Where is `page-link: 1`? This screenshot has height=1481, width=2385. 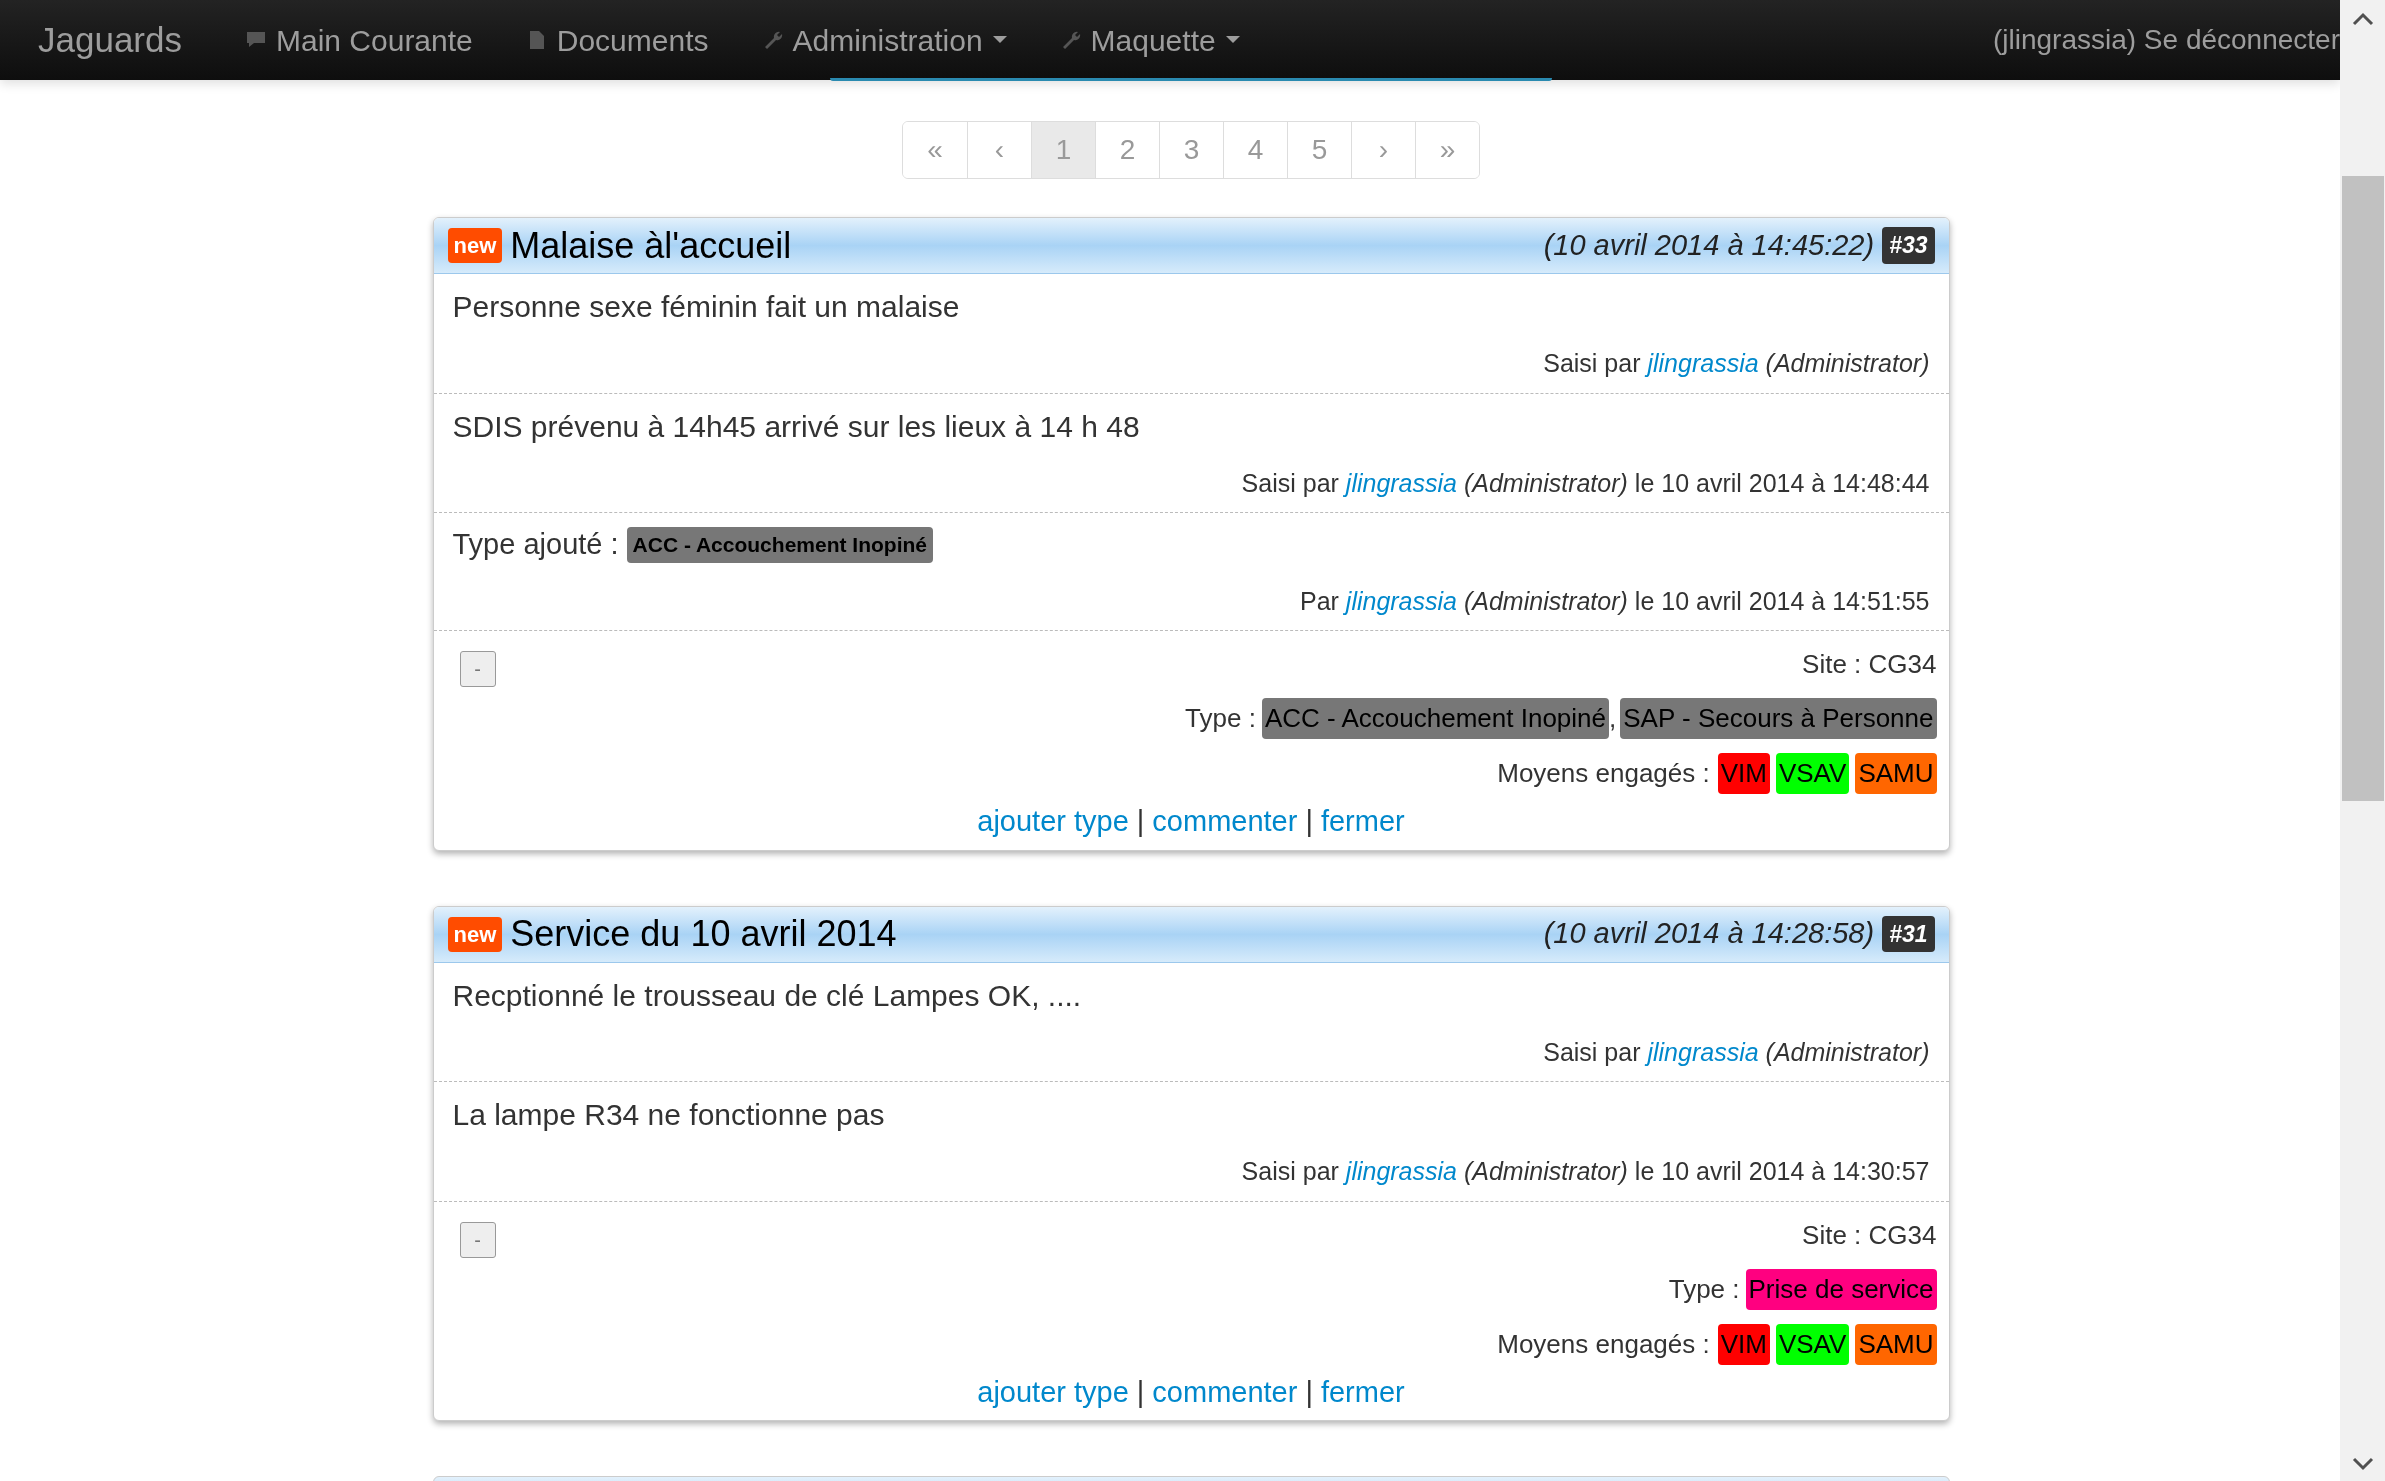 page-link: 1 is located at coordinates (1063, 150).